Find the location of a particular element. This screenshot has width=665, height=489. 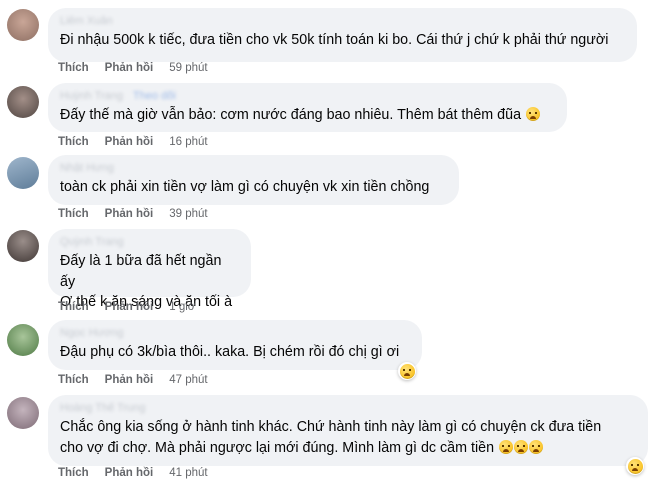

comment-author: Hoàng Thế Trung is located at coordinates (348, 408).